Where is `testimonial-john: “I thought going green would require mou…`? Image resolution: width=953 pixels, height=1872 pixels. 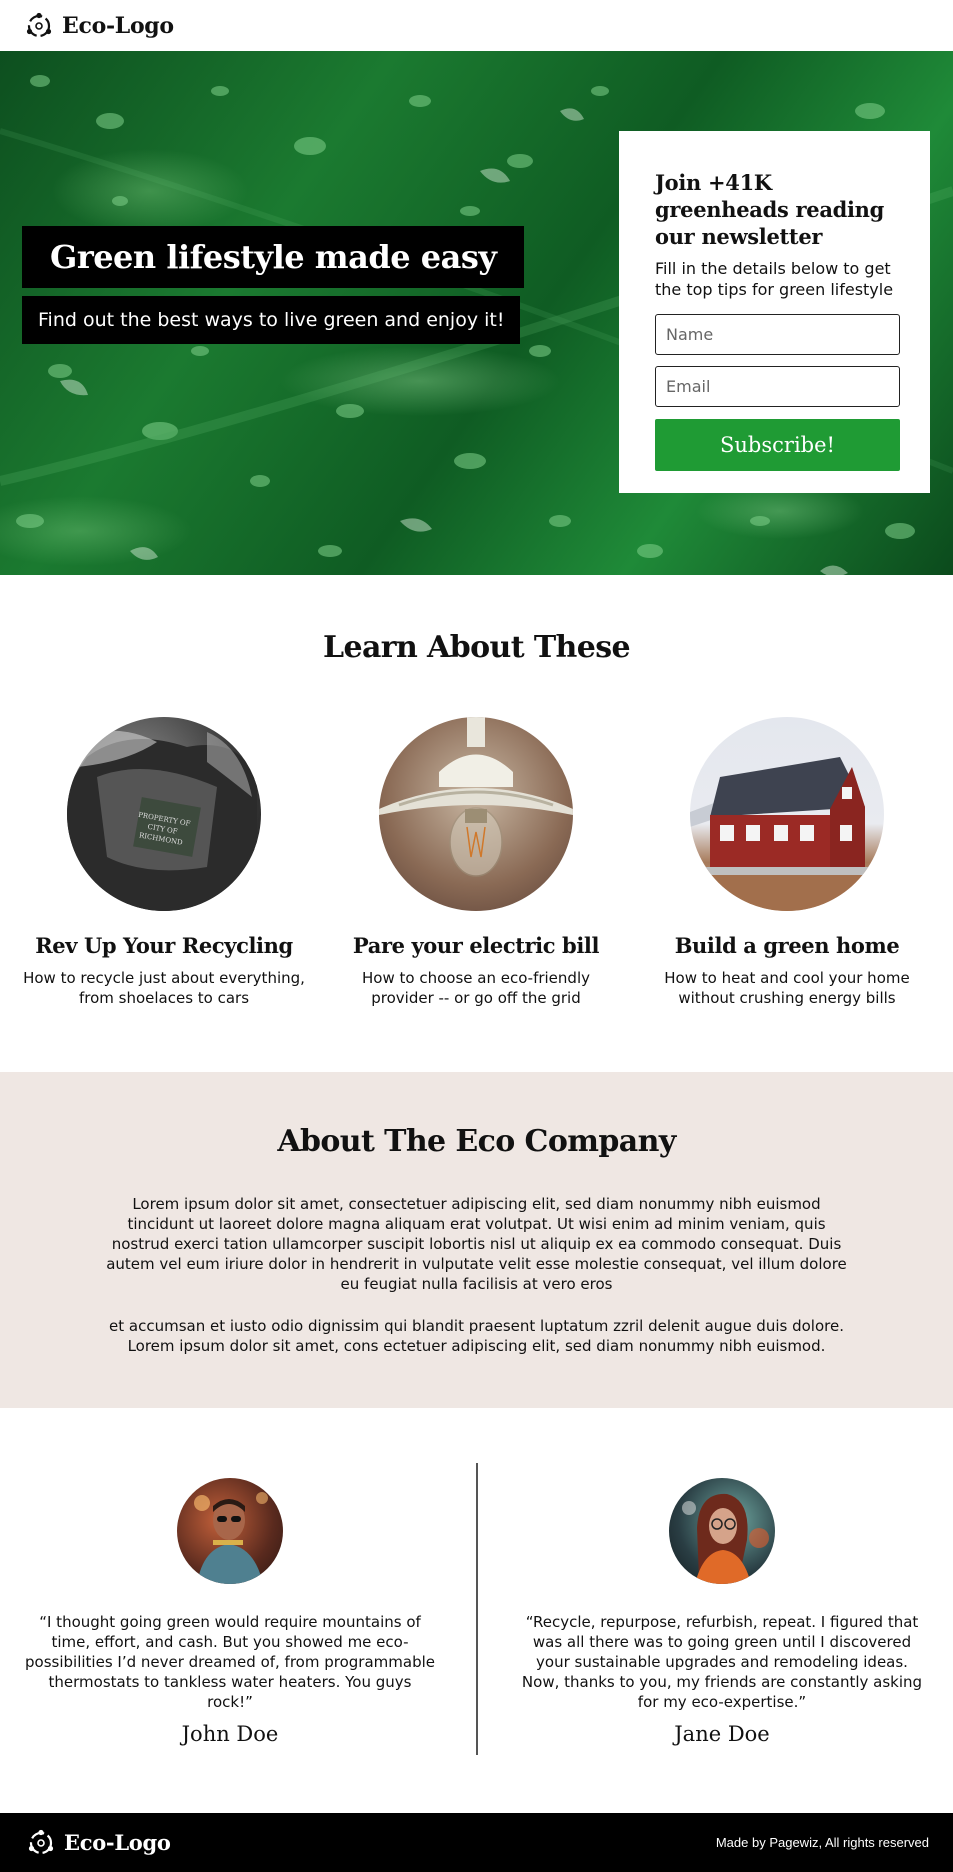 testimonial-john: “I thought going green would require mou… is located at coordinates (230, 1612).